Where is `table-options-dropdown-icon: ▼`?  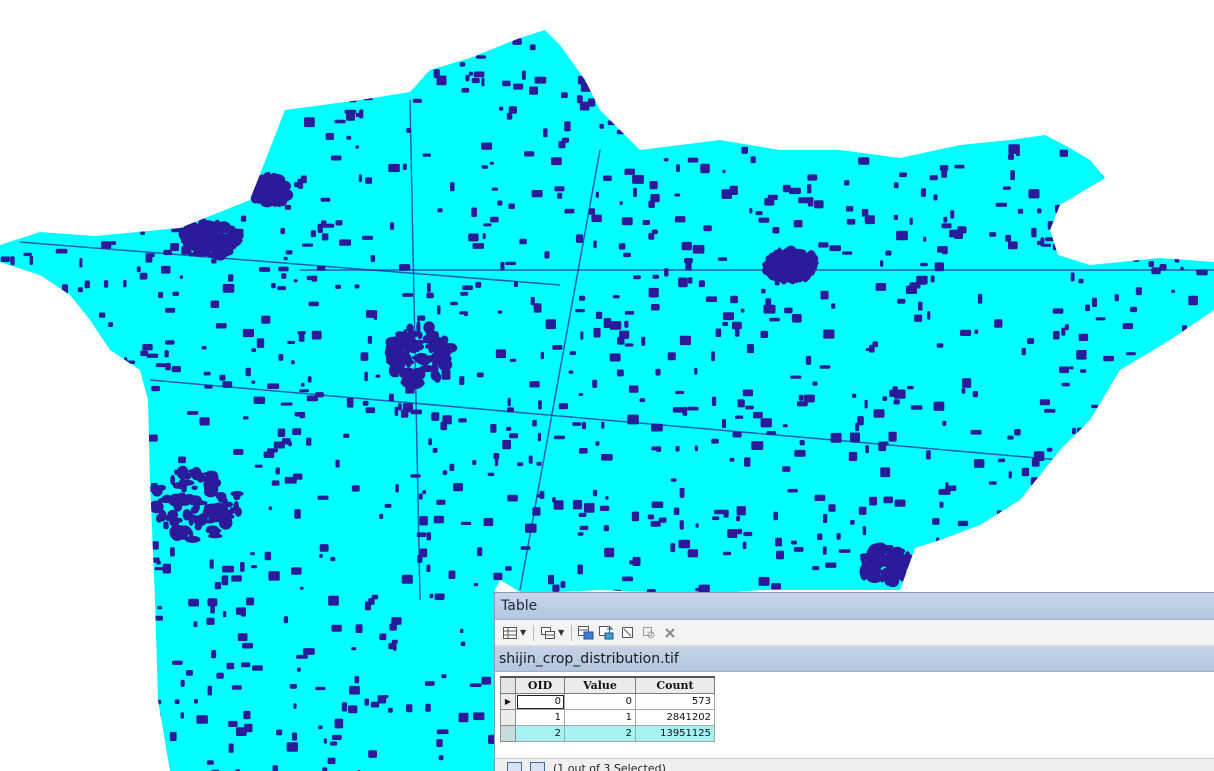
table-options-dropdown-icon: ▼ is located at coordinates (523, 632).